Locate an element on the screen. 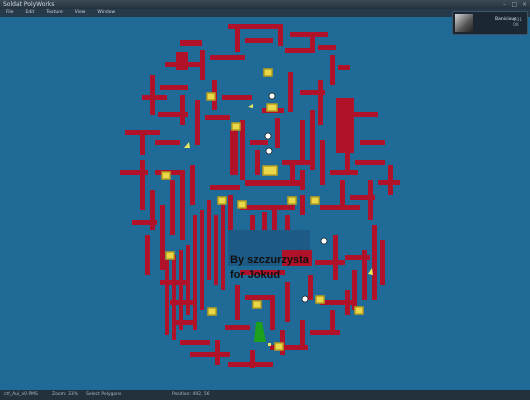 This screenshot has width=530, height=400. menu-view: View is located at coordinates (80, 13).